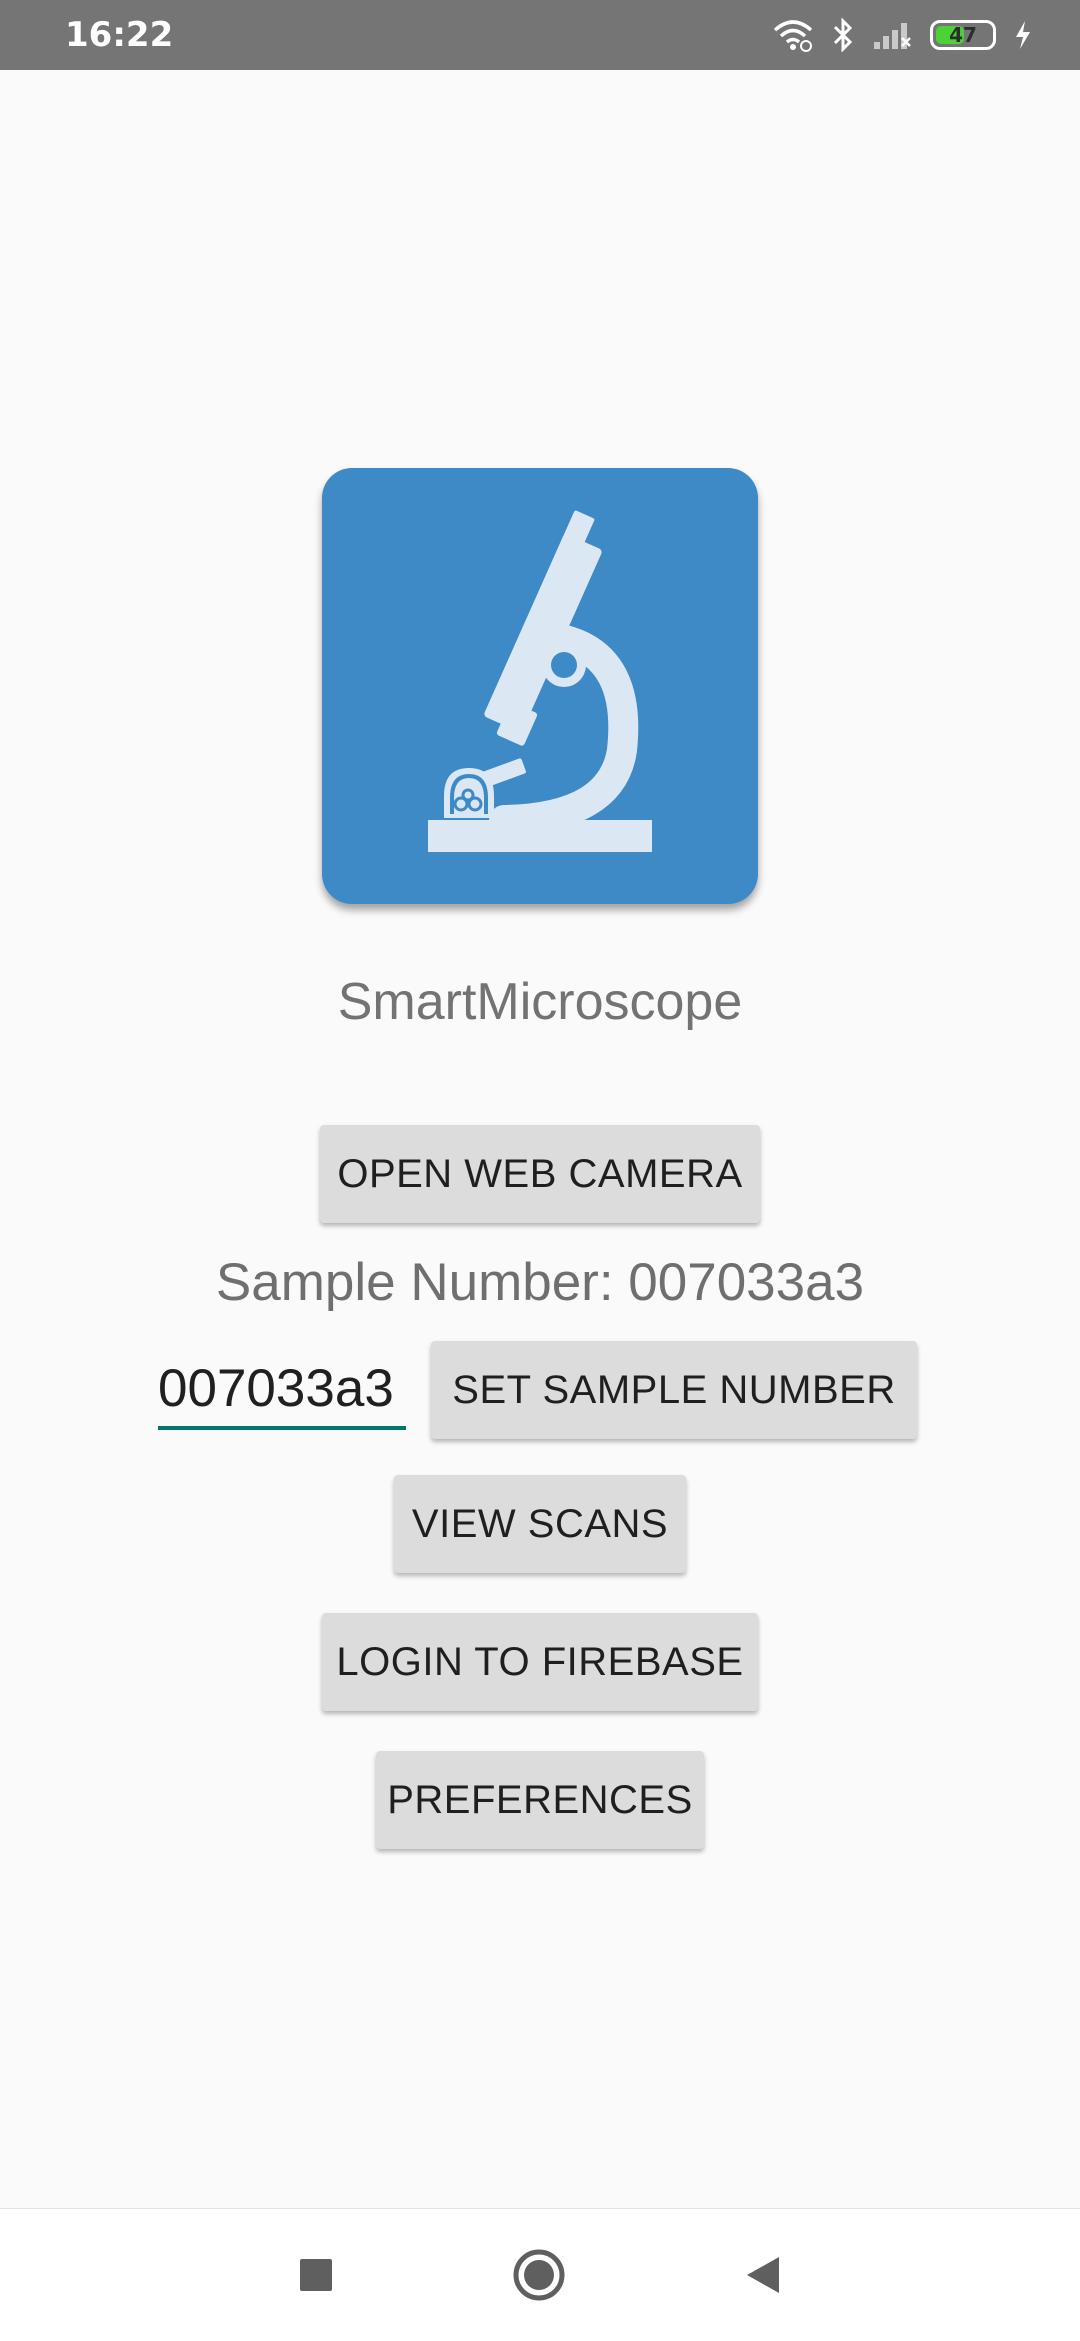 This screenshot has height=2341, width=1080. Describe the element at coordinates (540, 1002) in the screenshot. I see `app-title: SmartMicroscope` at that location.